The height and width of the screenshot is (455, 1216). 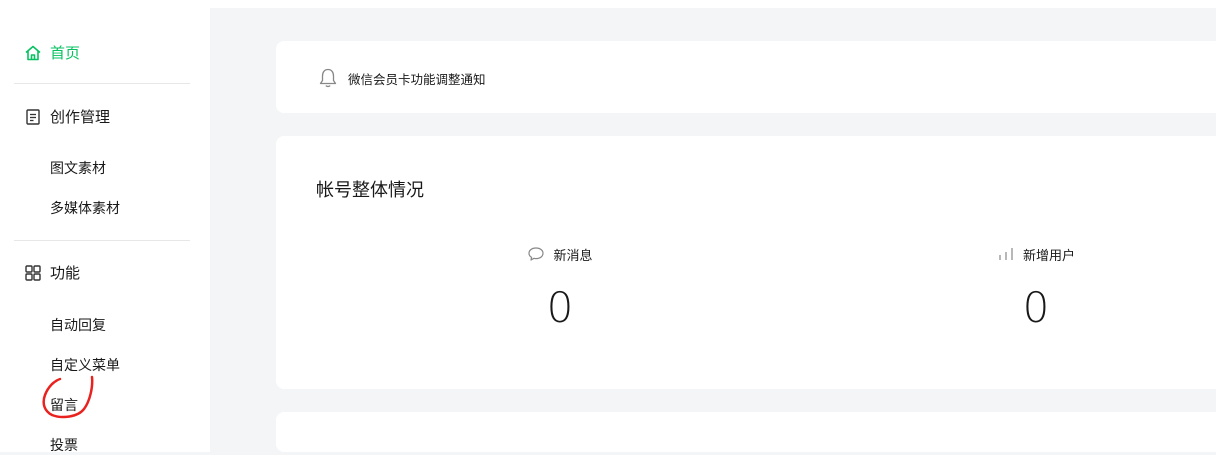 I want to click on bell-icon, so click(x=328, y=78).